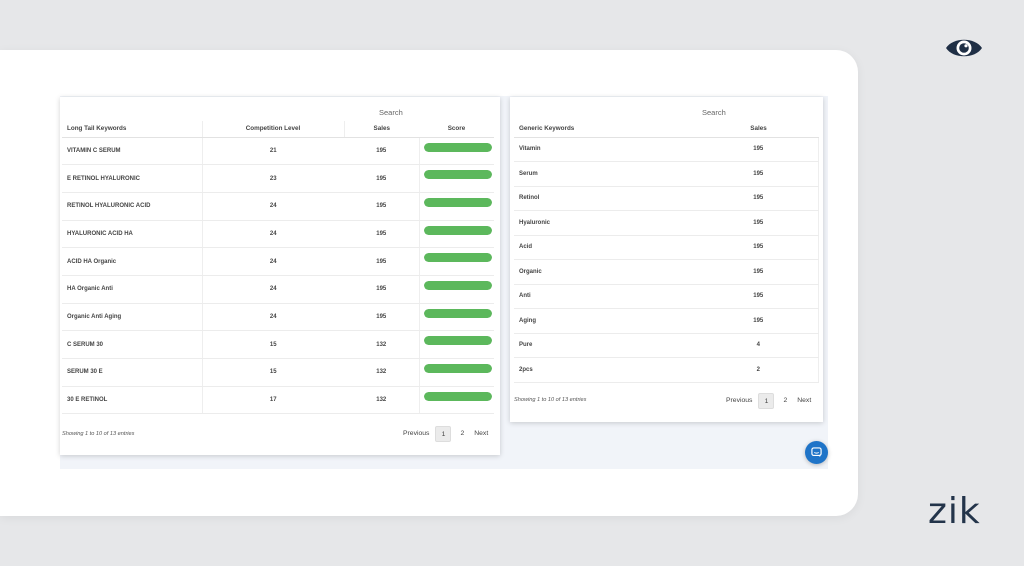 The image size is (1024, 566). What do you see at coordinates (606, 174) in the screenshot?
I see `keyword-cell: Serum` at bounding box center [606, 174].